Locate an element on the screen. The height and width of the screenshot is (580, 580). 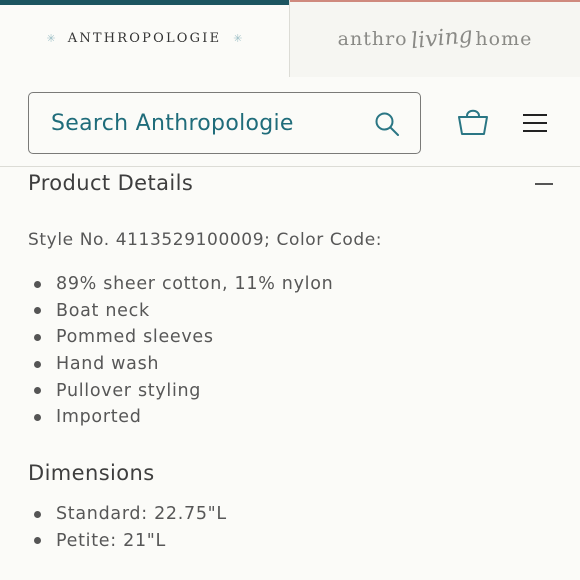
search-input: Search Anthropologie is located at coordinates (172, 123).